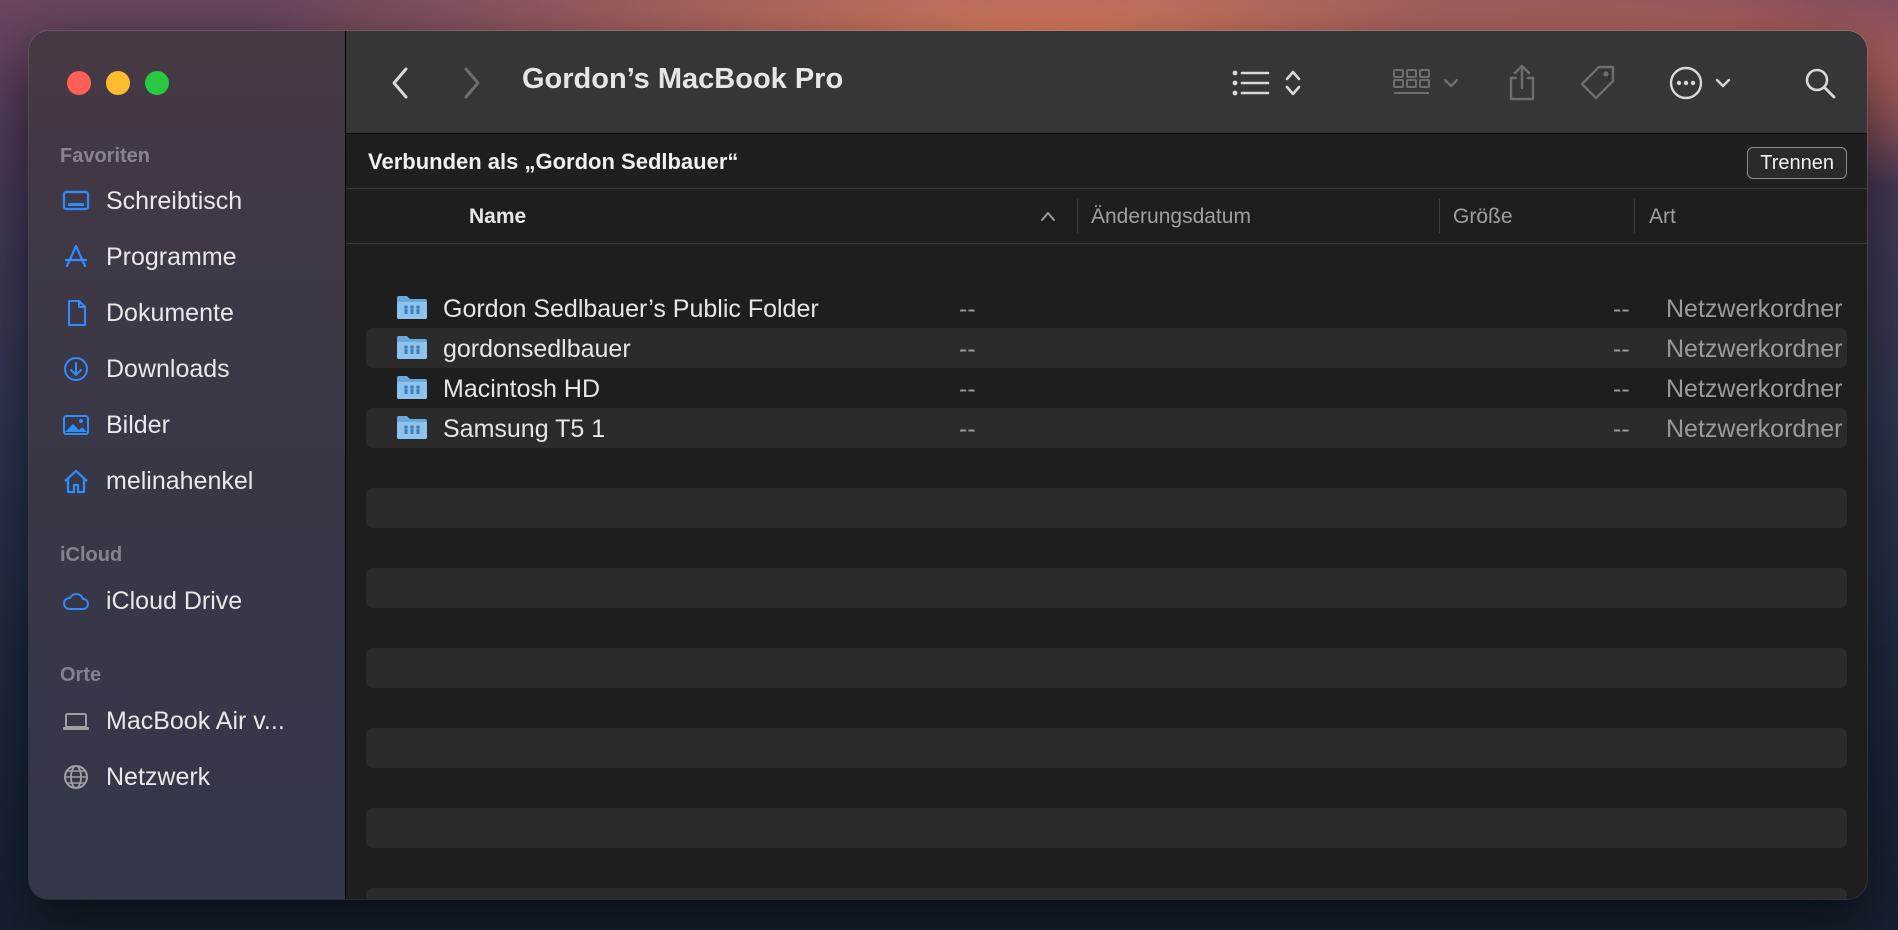 The height and width of the screenshot is (930, 1898). I want to click on sidebar-item-schreibtisch: Schreibtisch, so click(195, 201).